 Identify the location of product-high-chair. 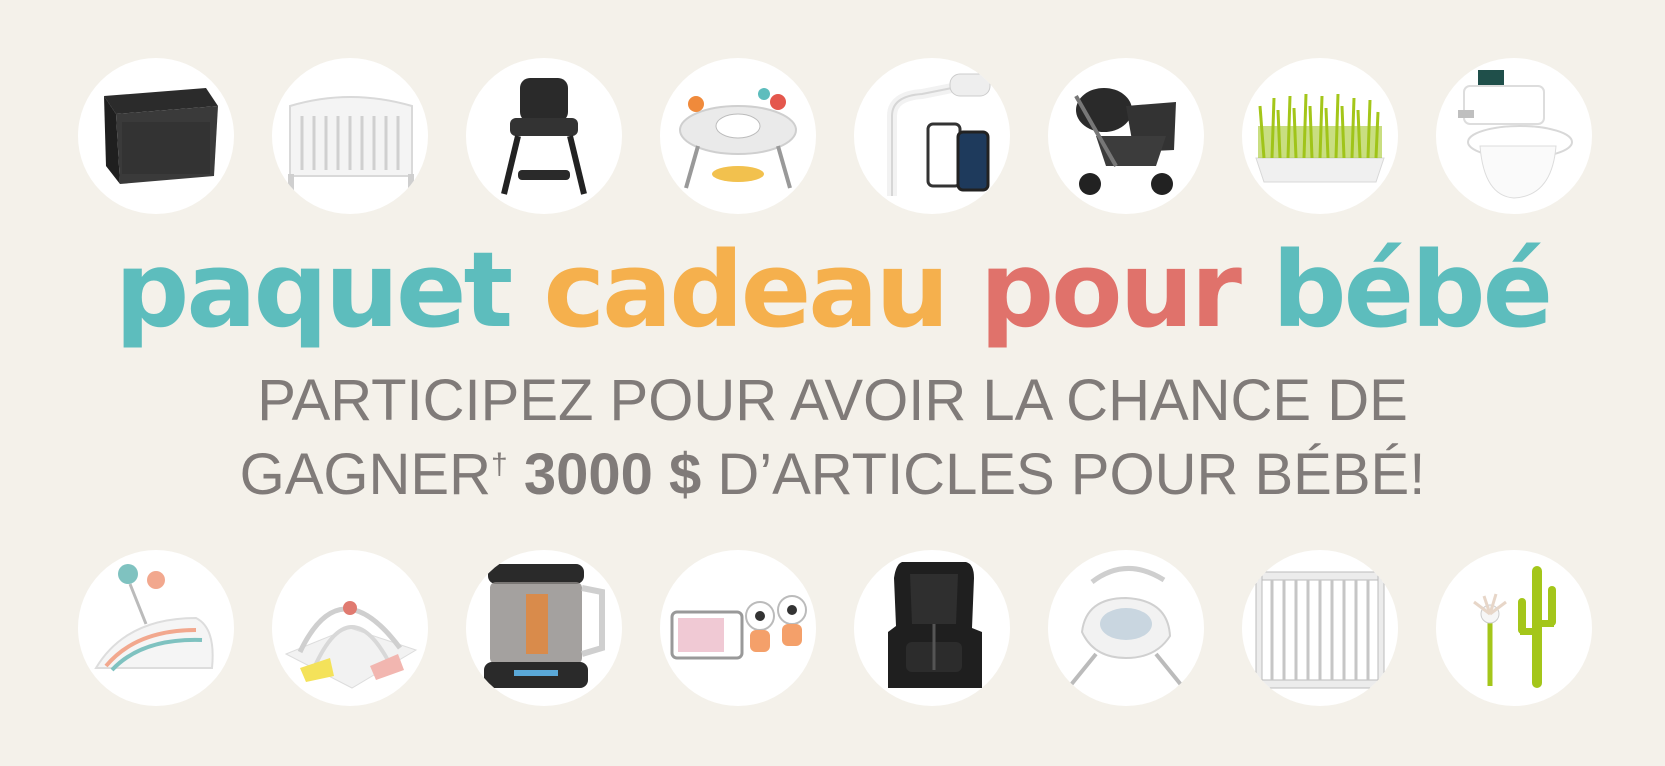
(544, 136).